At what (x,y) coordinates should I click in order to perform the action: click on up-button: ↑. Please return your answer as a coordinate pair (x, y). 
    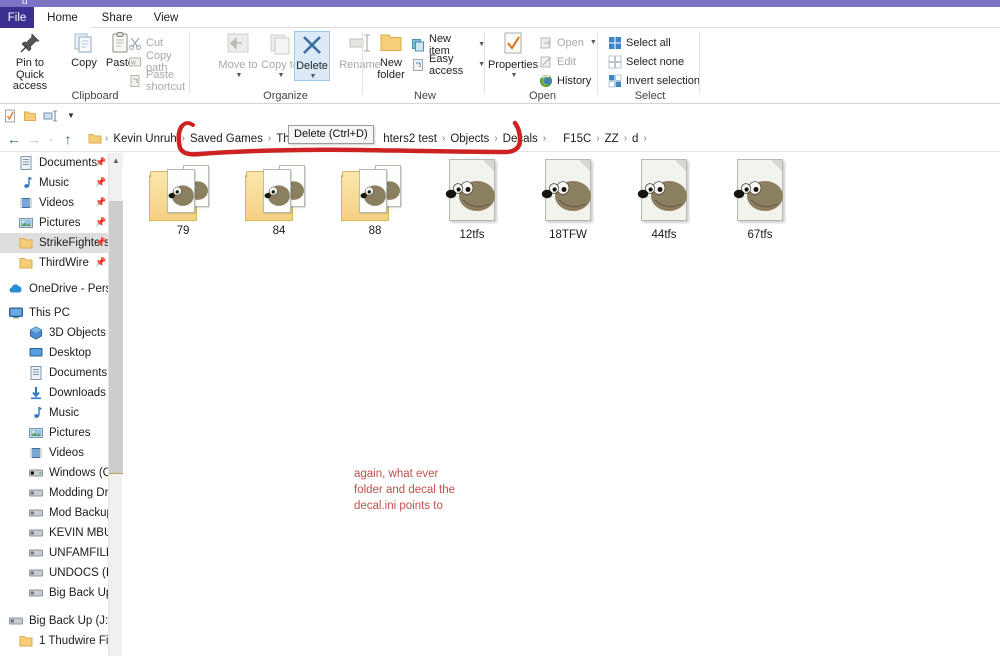
    Looking at the image, I should click on (68, 139).